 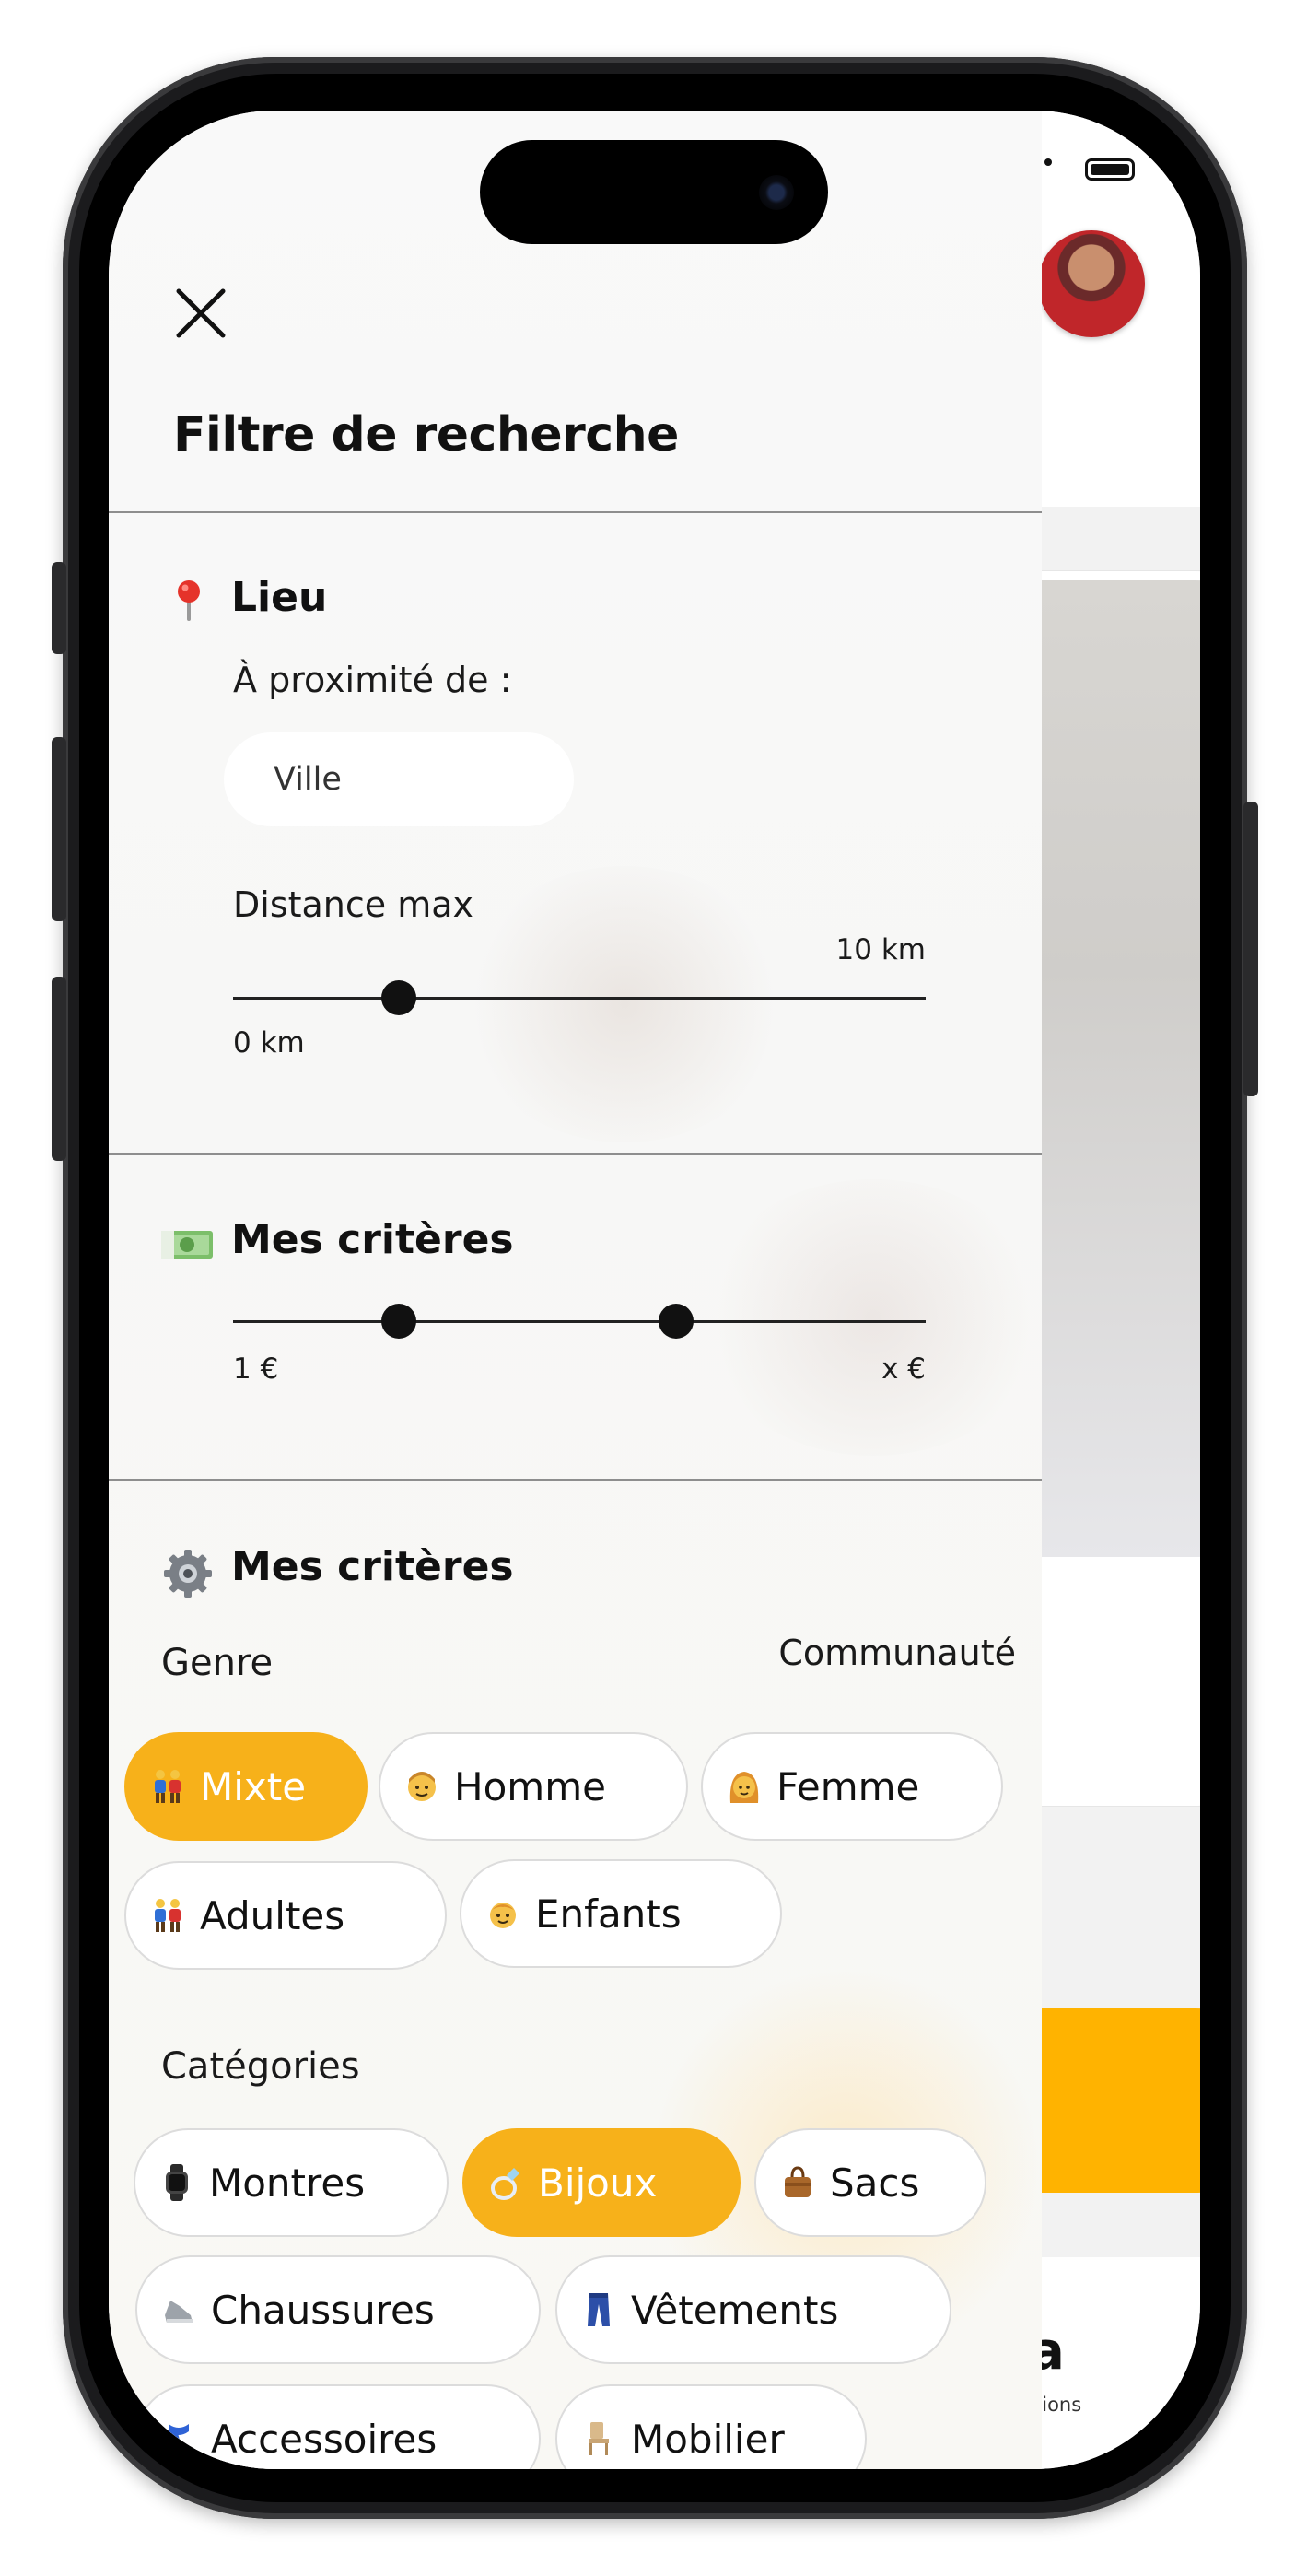 What do you see at coordinates (798, 2181) in the screenshot?
I see `bag-icon` at bounding box center [798, 2181].